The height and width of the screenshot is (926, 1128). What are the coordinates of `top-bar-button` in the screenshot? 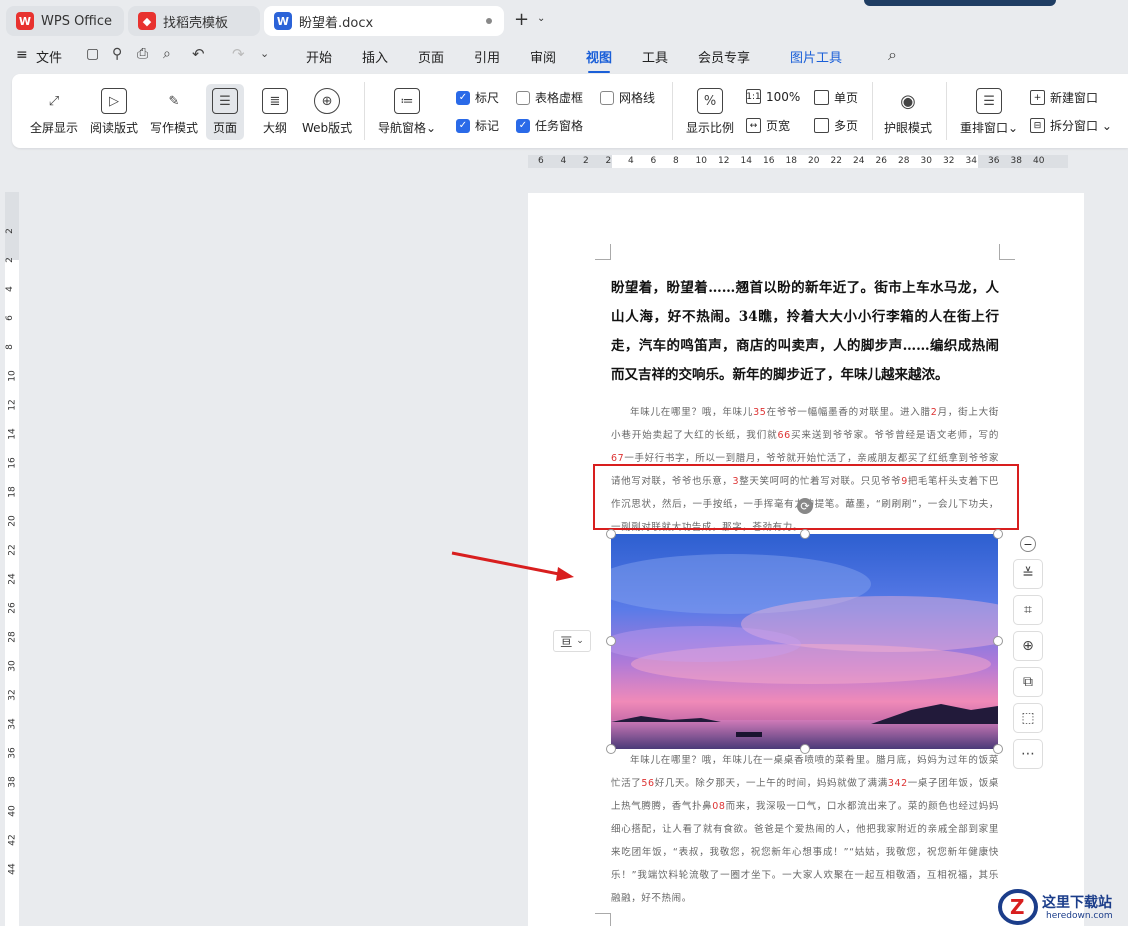 It's located at (960, 3).